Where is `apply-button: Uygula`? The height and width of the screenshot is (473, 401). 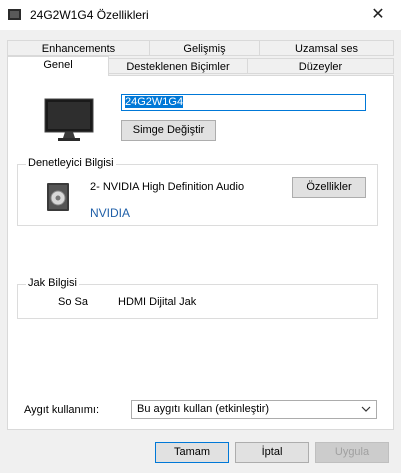
apply-button: Uygula is located at coordinates (352, 452).